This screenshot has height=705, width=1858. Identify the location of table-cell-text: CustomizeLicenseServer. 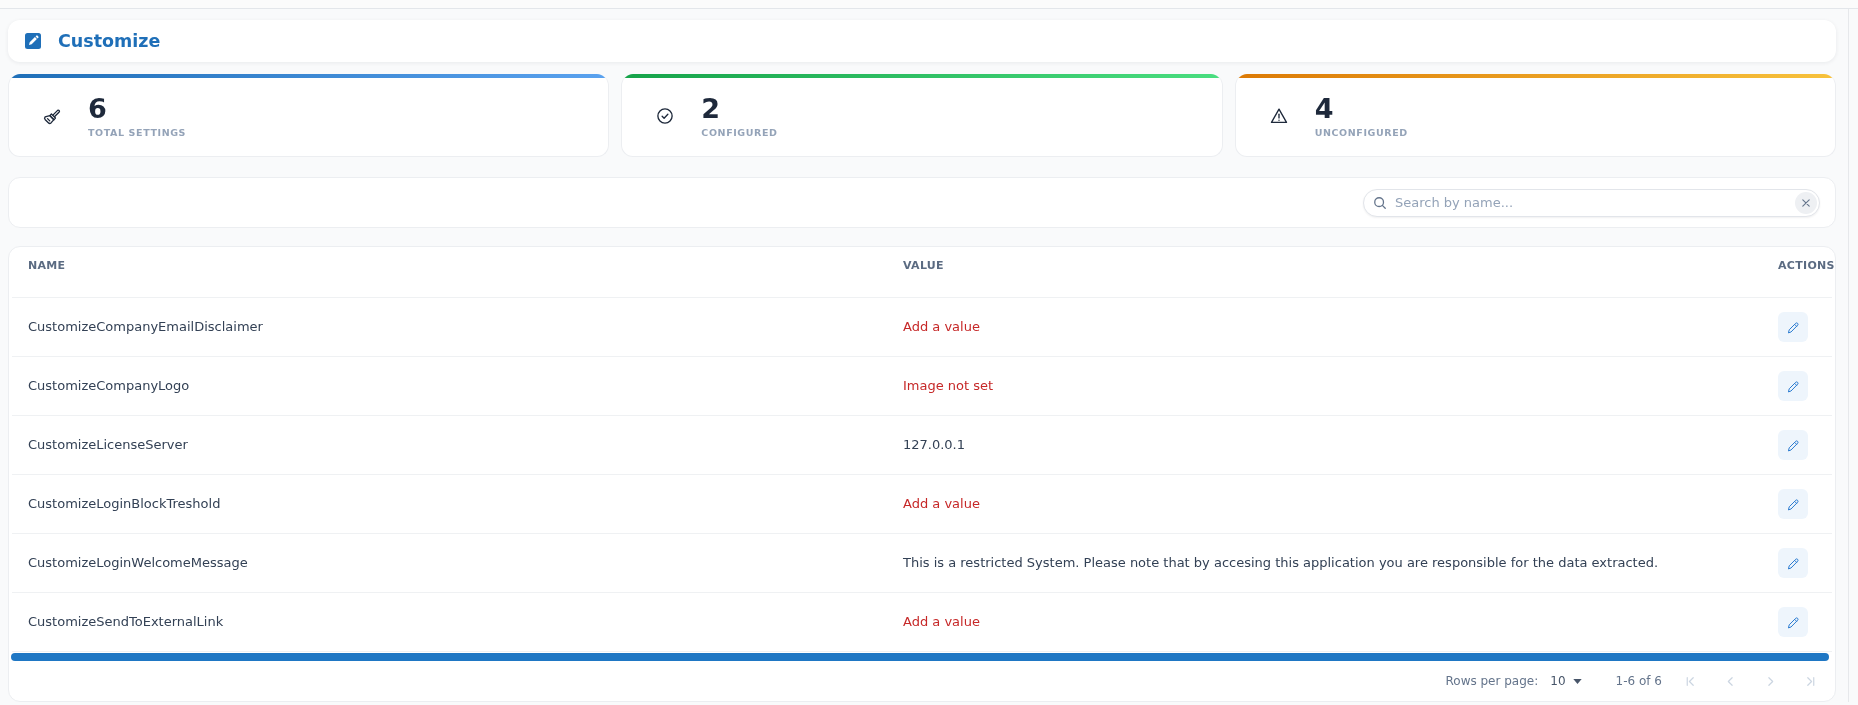
(108, 445).